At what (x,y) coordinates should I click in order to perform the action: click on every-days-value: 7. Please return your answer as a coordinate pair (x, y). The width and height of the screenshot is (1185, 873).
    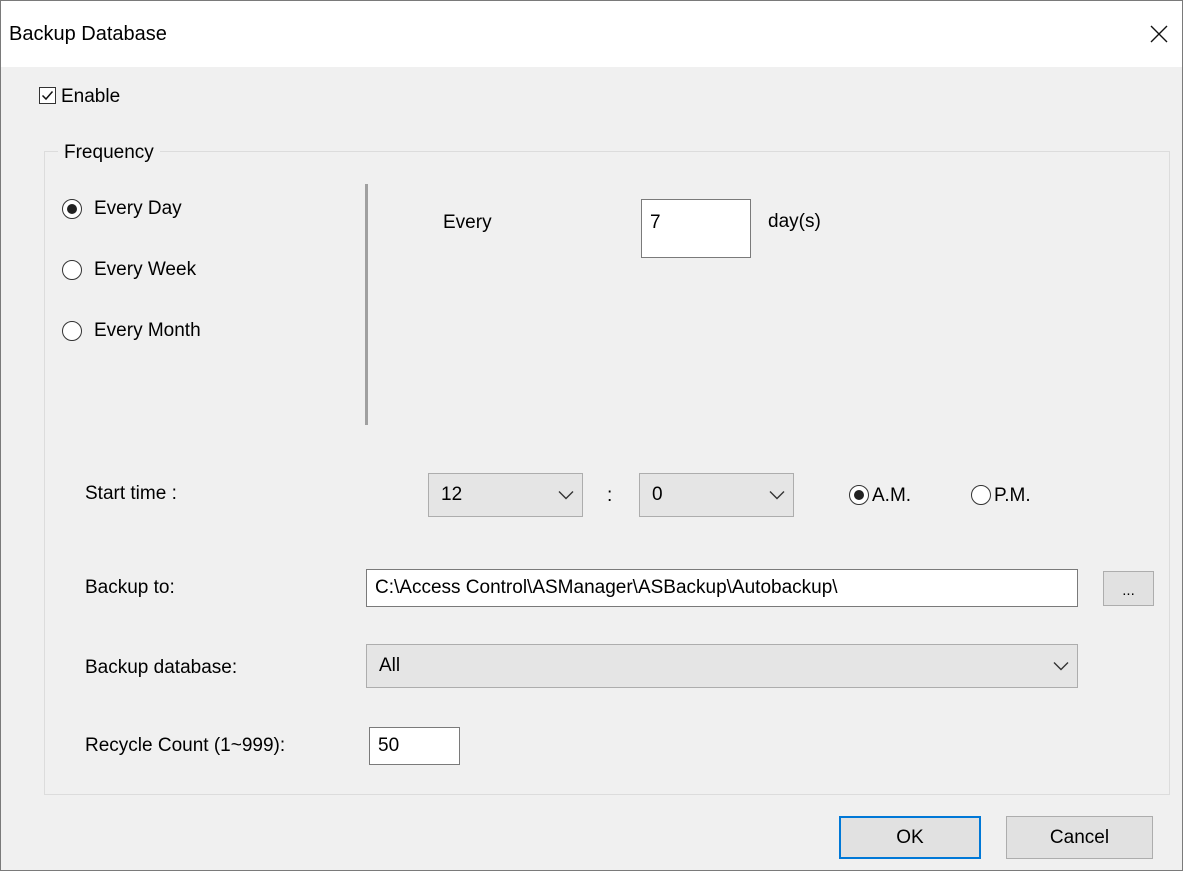
    Looking at the image, I should click on (655, 222).